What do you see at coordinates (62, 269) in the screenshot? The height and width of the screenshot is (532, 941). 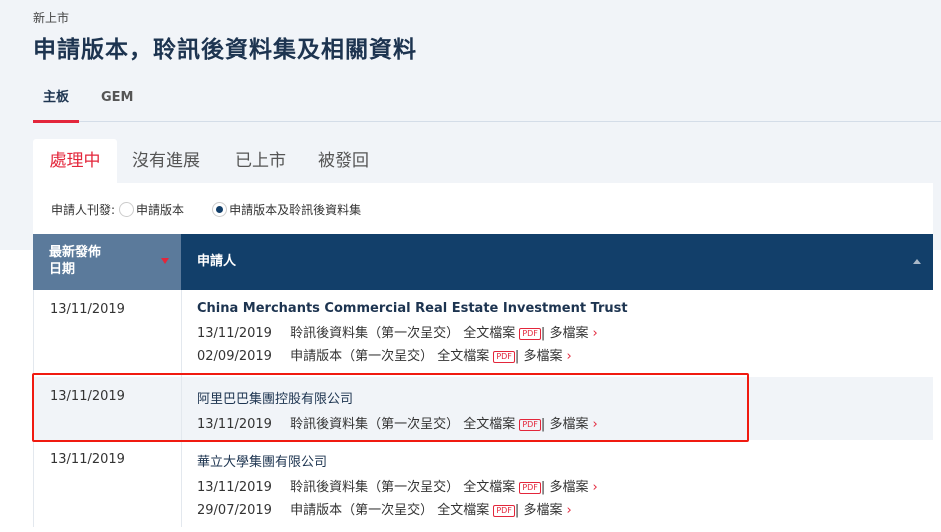 I see `column-date-label-2: 日期` at bounding box center [62, 269].